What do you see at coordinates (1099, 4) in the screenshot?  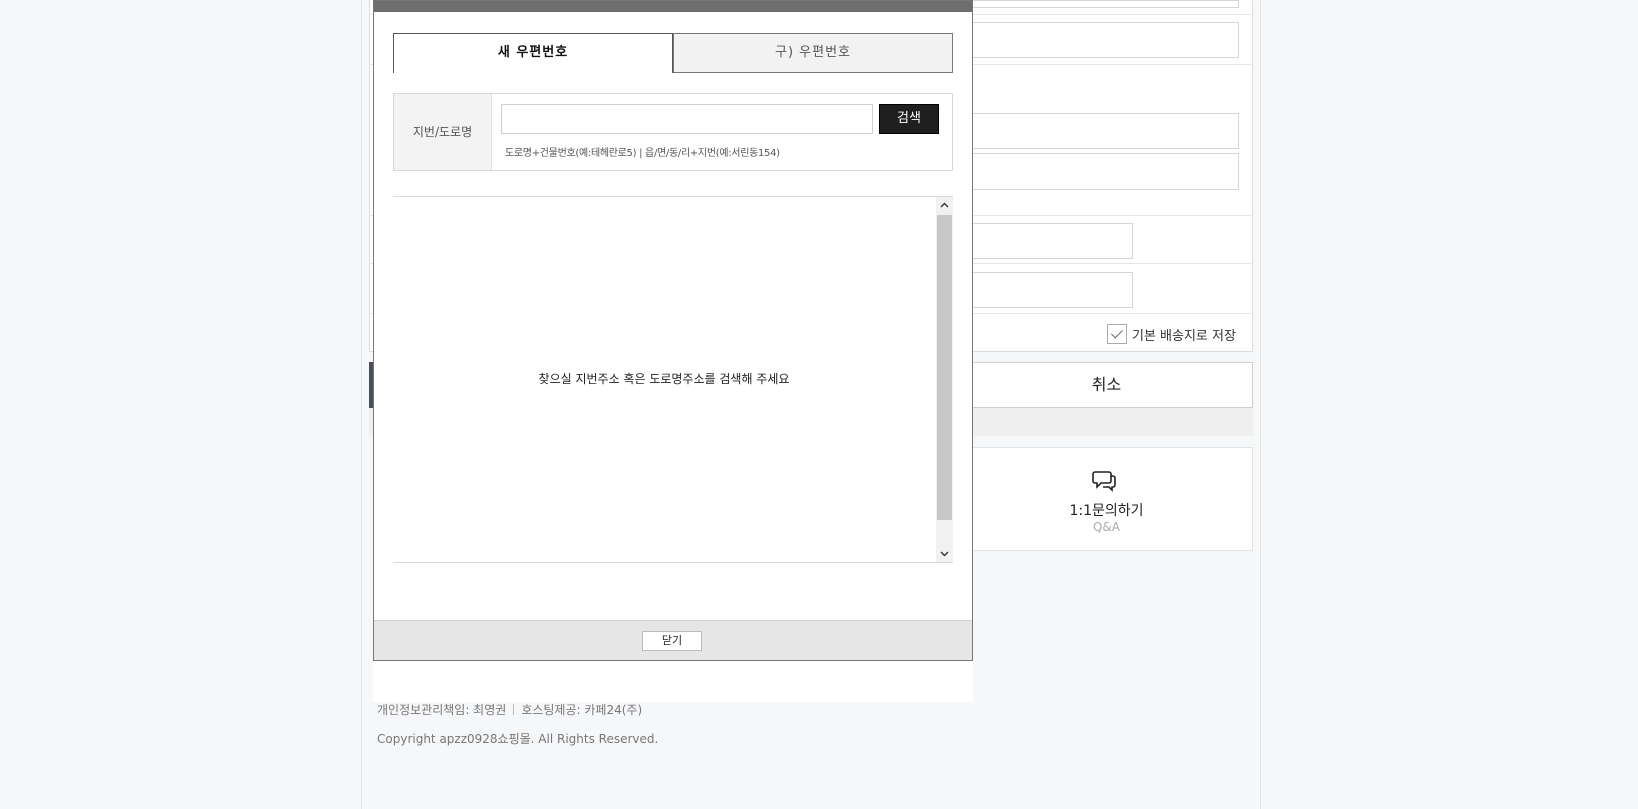 I see `address-field-top` at bounding box center [1099, 4].